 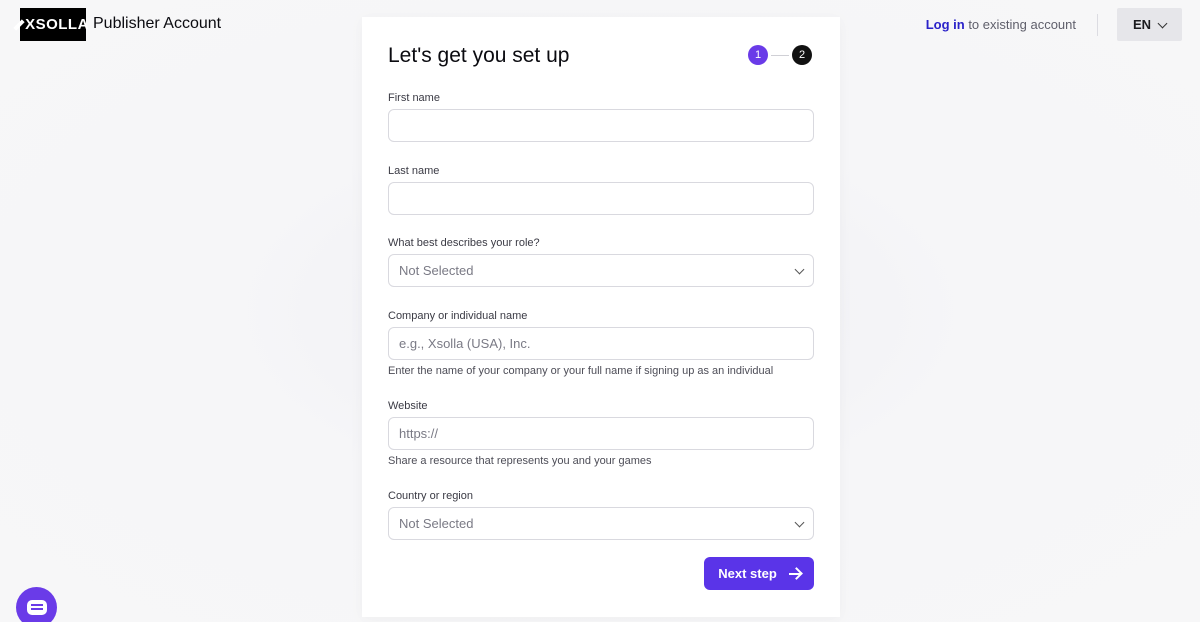 I want to click on chat-support-button, so click(x=36, y=604).